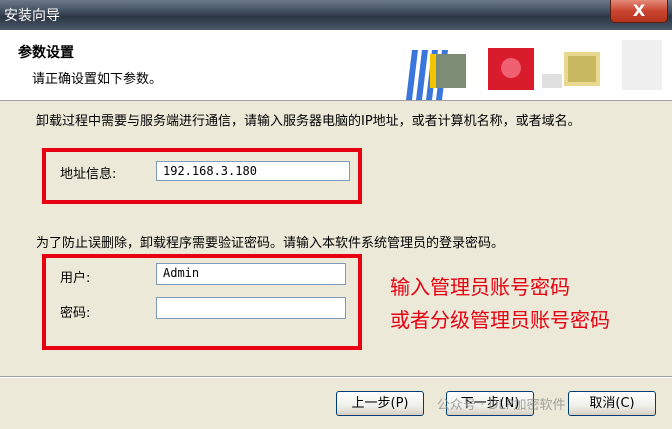 The image size is (672, 429). What do you see at coordinates (336, 15) in the screenshot?
I see `title-bar: 安装向导 X` at bounding box center [336, 15].